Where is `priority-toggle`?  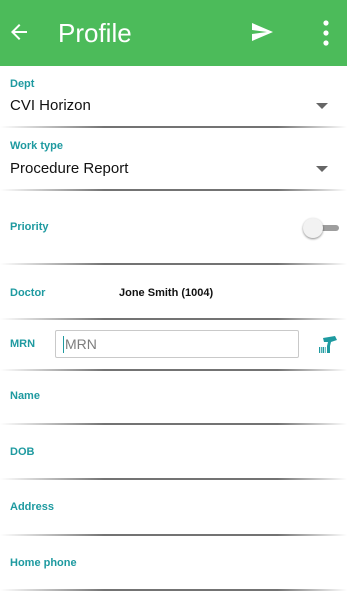
priority-toggle is located at coordinates (321, 228).